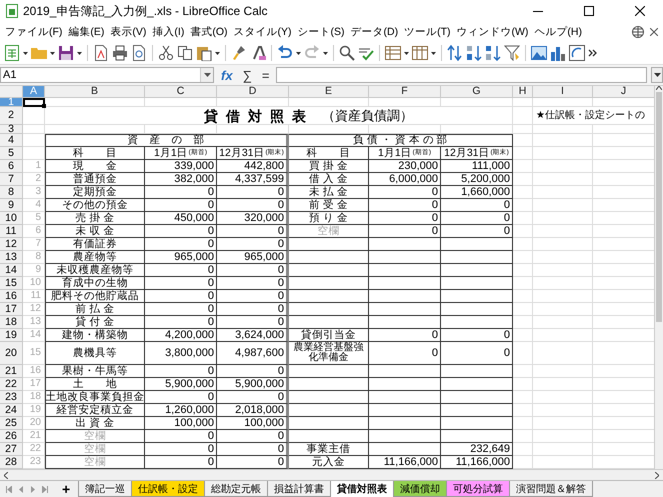 This screenshot has height=497, width=663. What do you see at coordinates (66, 489) in the screenshot?
I see `add-sheet-button: +` at bounding box center [66, 489].